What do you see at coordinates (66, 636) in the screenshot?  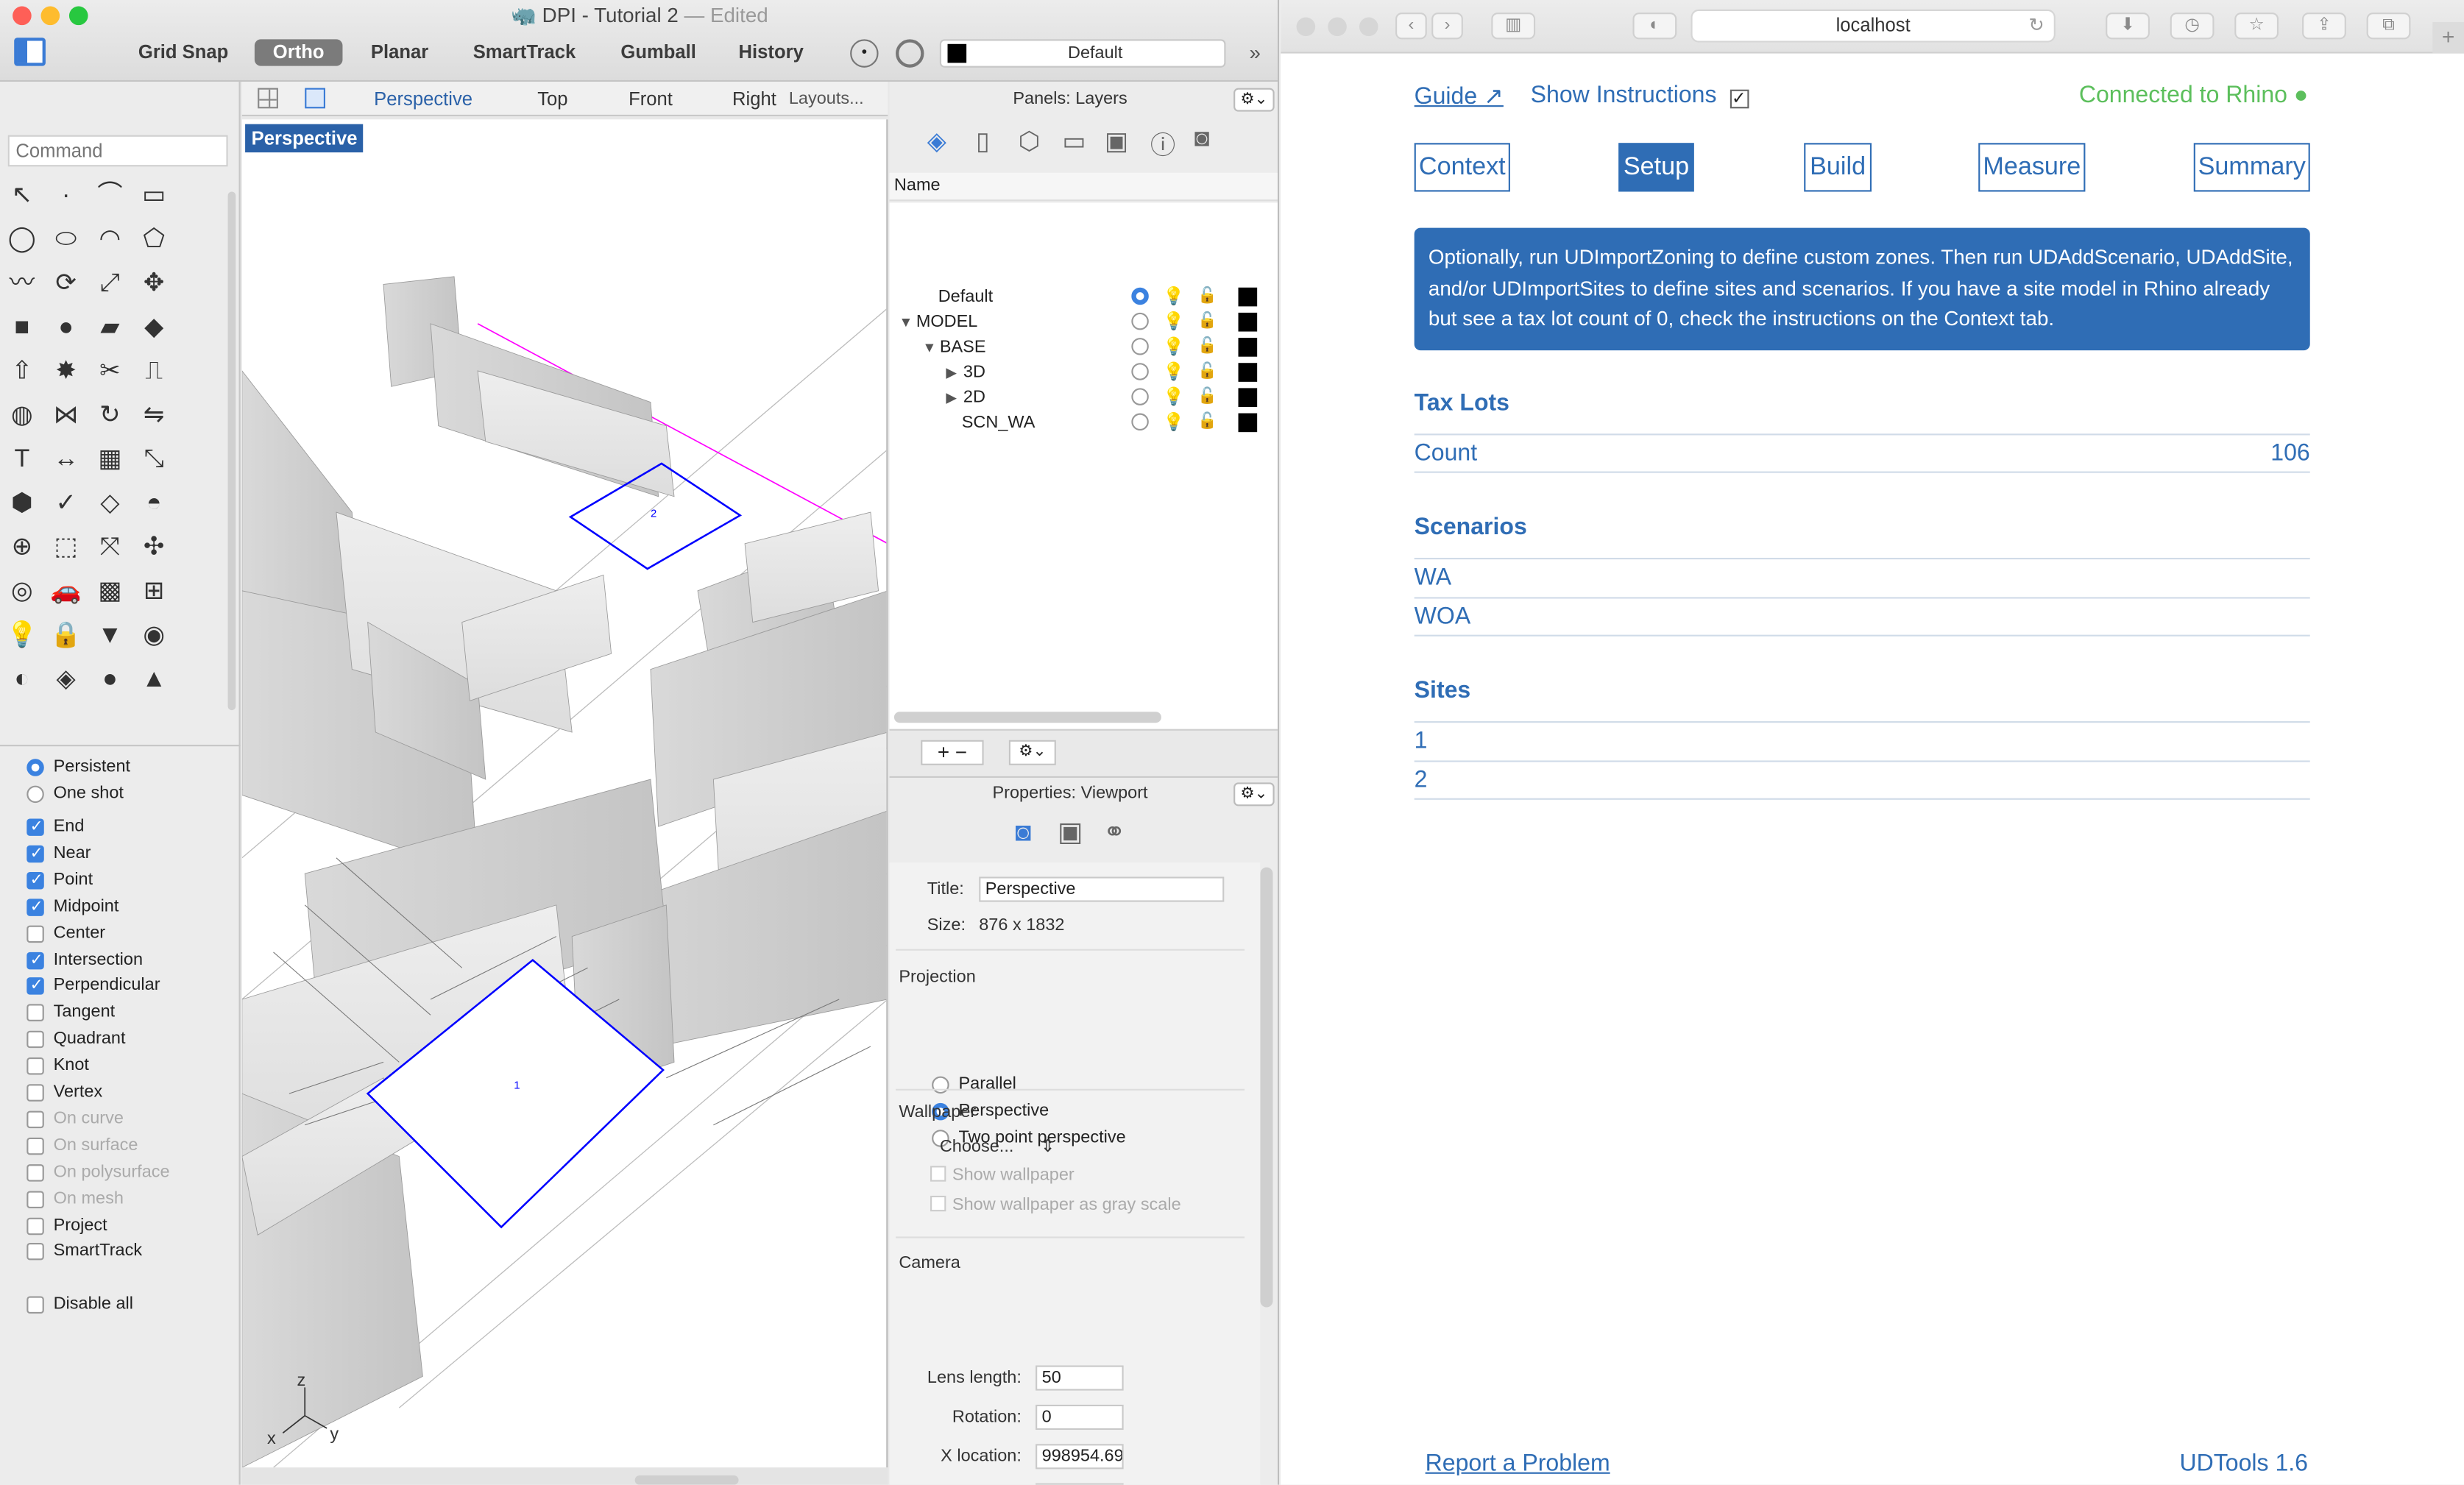 I see `lock-icon: 🔒` at bounding box center [66, 636].